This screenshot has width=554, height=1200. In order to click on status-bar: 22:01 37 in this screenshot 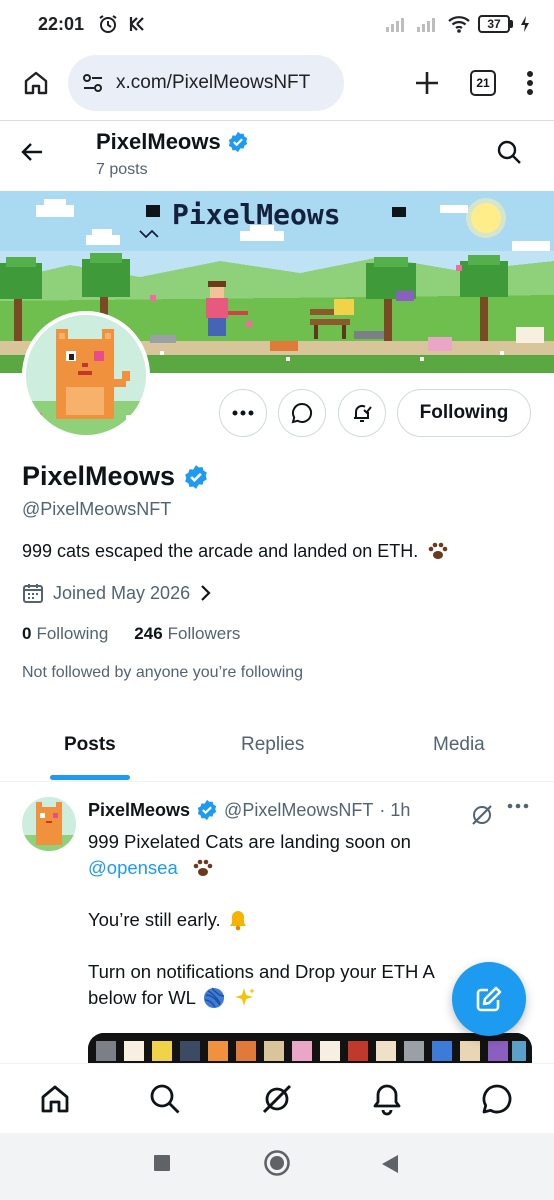, I will do `click(277, 24)`.